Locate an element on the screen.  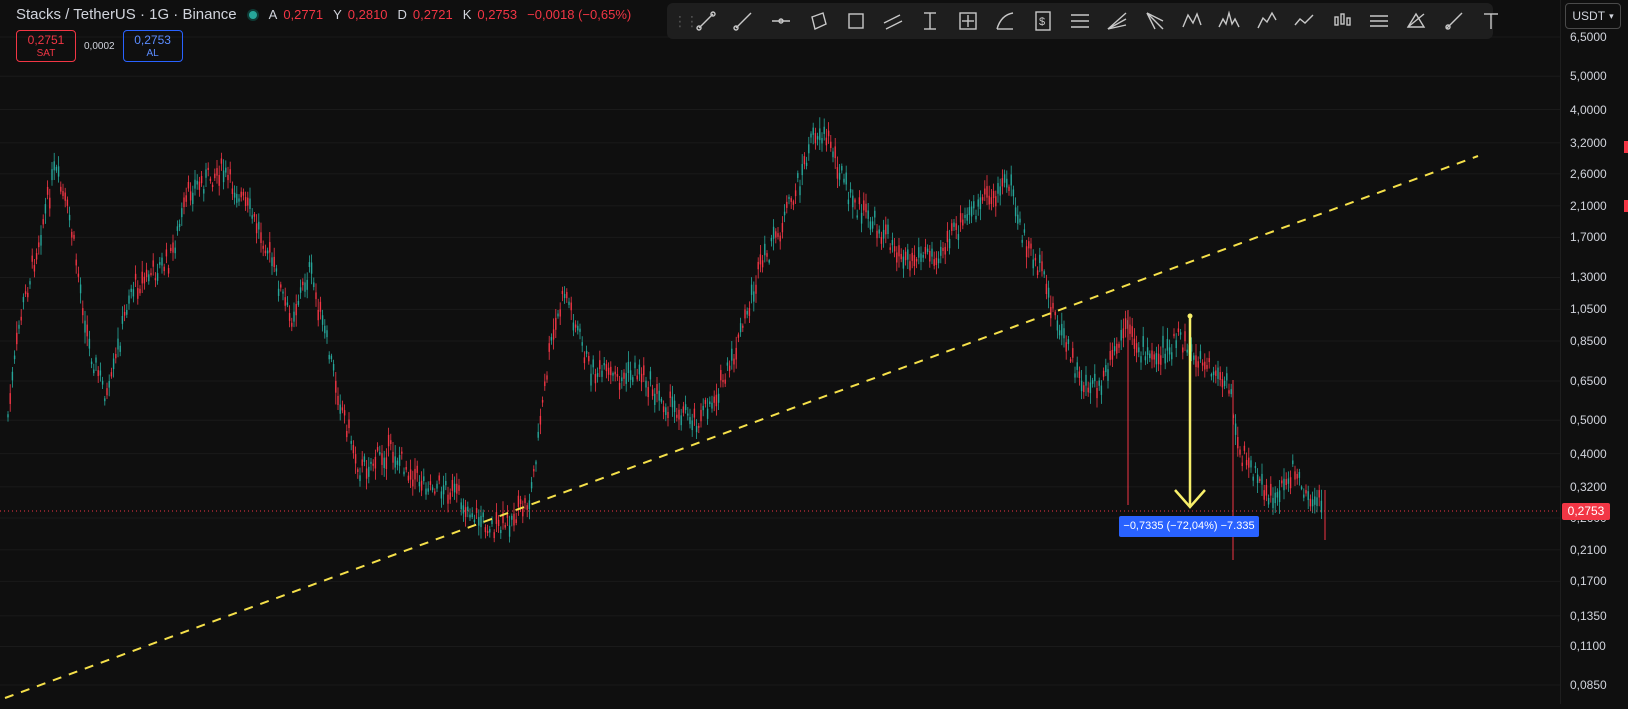
trend-line-icon is located at coordinates (706, 21).